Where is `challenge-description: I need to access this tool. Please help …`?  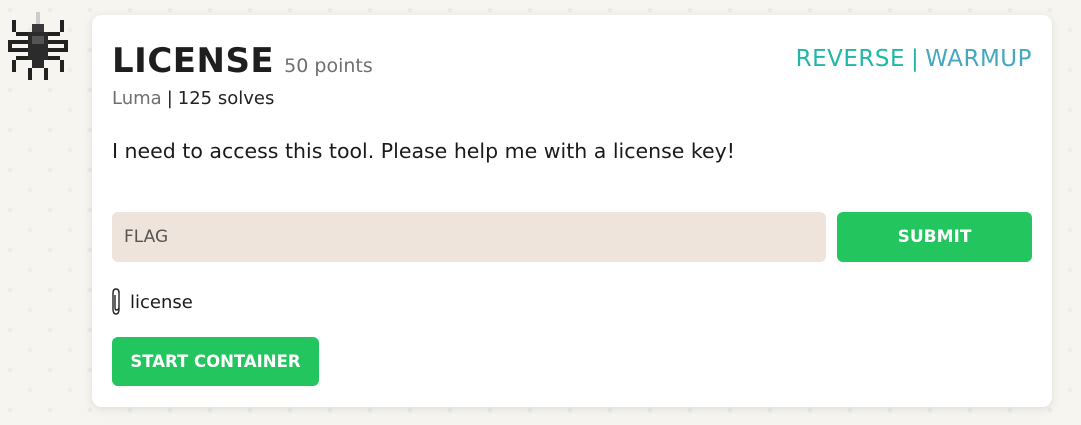
challenge-description: I need to access this tool. Please help … is located at coordinates (424, 151).